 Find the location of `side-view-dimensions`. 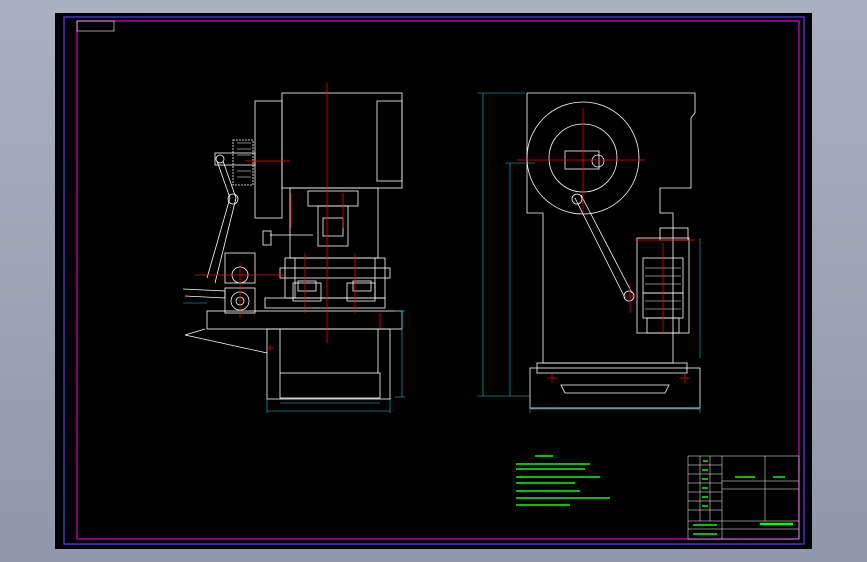

side-view-dimensions is located at coordinates (294, 357).